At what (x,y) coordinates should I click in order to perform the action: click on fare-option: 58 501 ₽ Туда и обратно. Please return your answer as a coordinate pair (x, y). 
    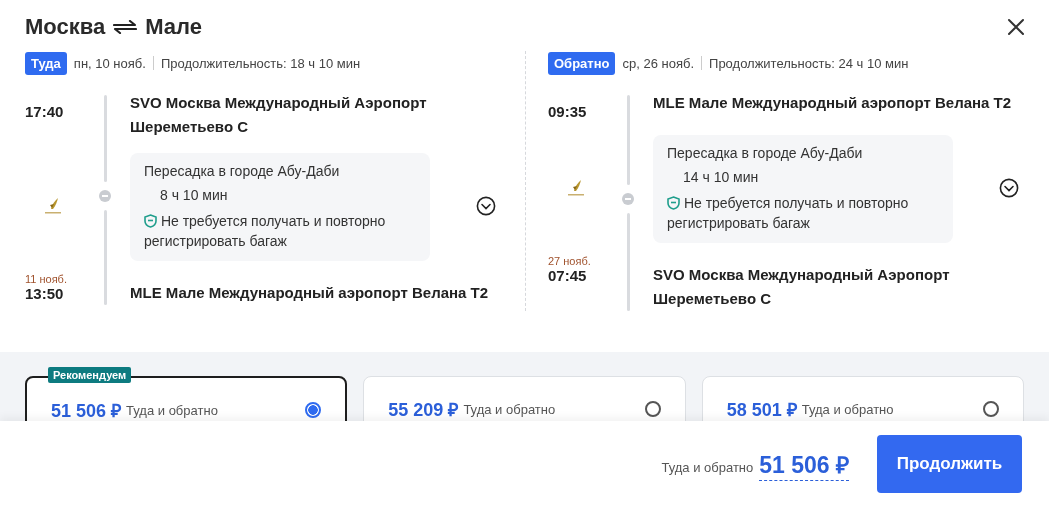
    Looking at the image, I should click on (862, 398).